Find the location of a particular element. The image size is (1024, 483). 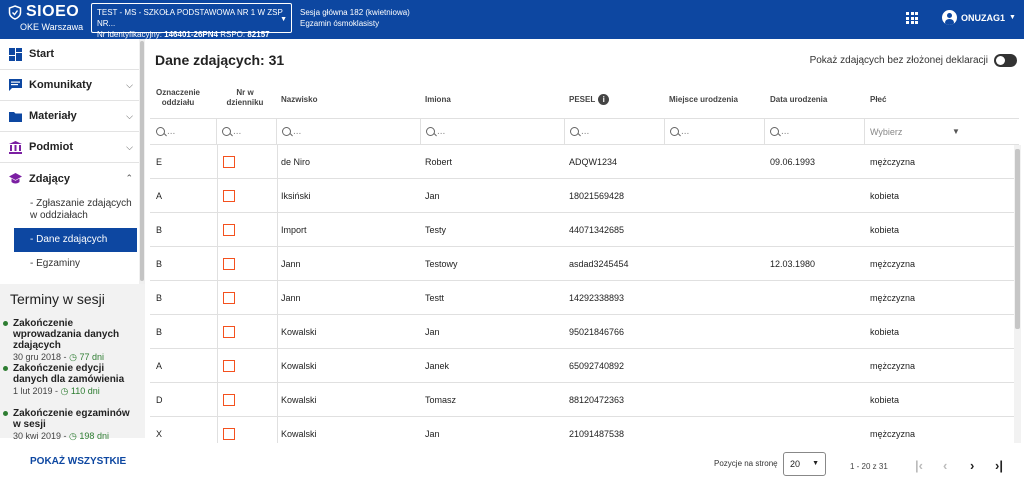

gender-filter-select: Wybierz is located at coordinates (886, 132).